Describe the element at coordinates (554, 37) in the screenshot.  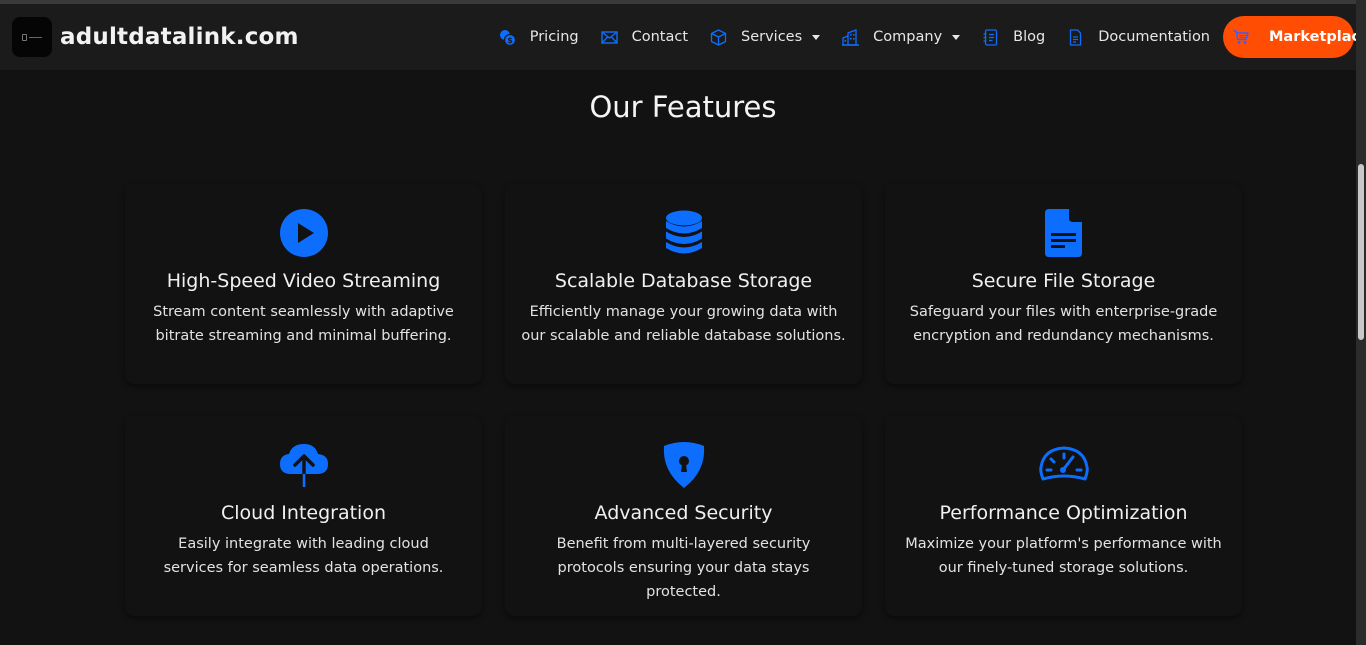
I see `nav-label: Pricing` at that location.